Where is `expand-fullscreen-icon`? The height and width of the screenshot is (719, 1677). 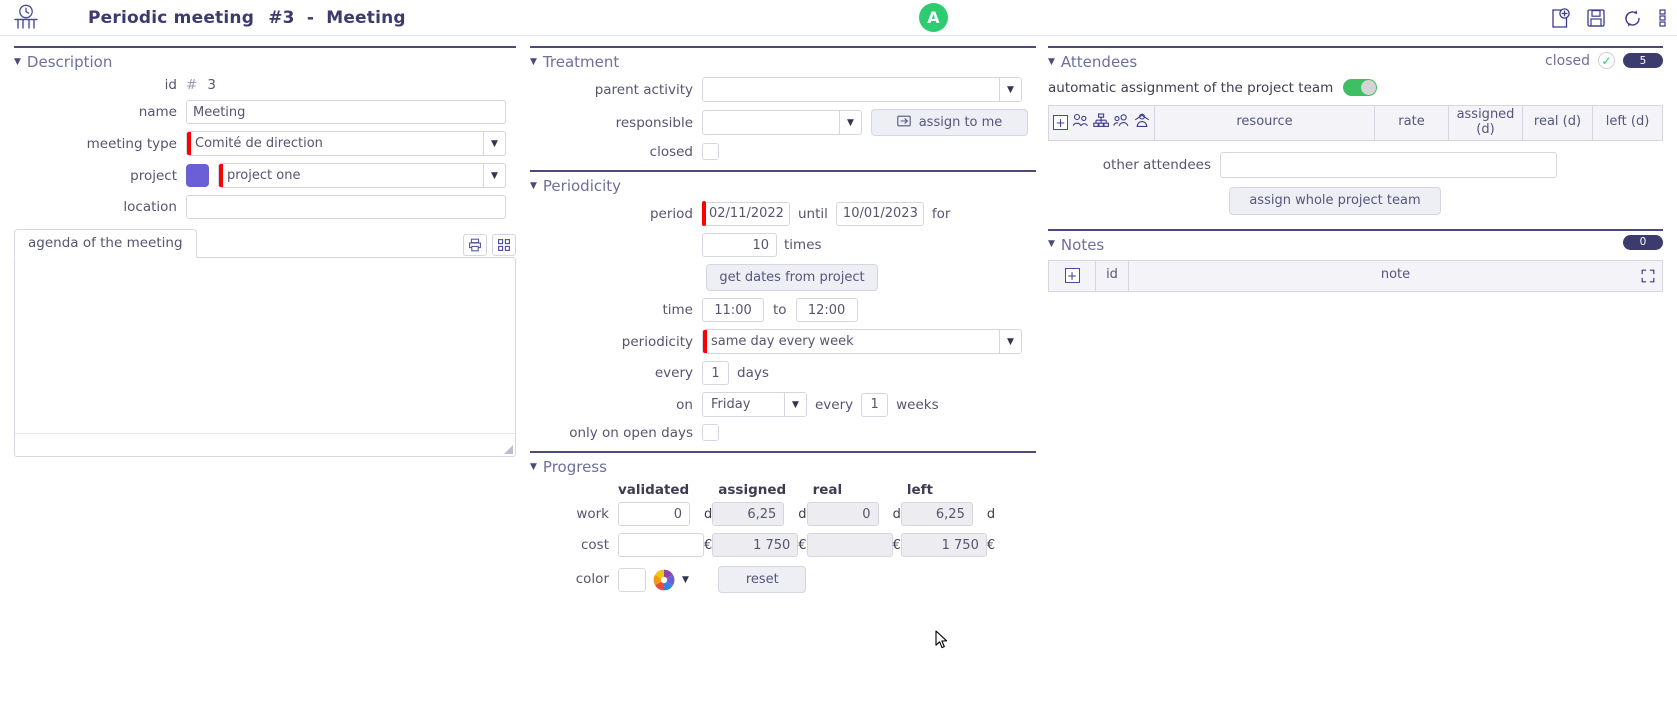
expand-fullscreen-icon is located at coordinates (1648, 278).